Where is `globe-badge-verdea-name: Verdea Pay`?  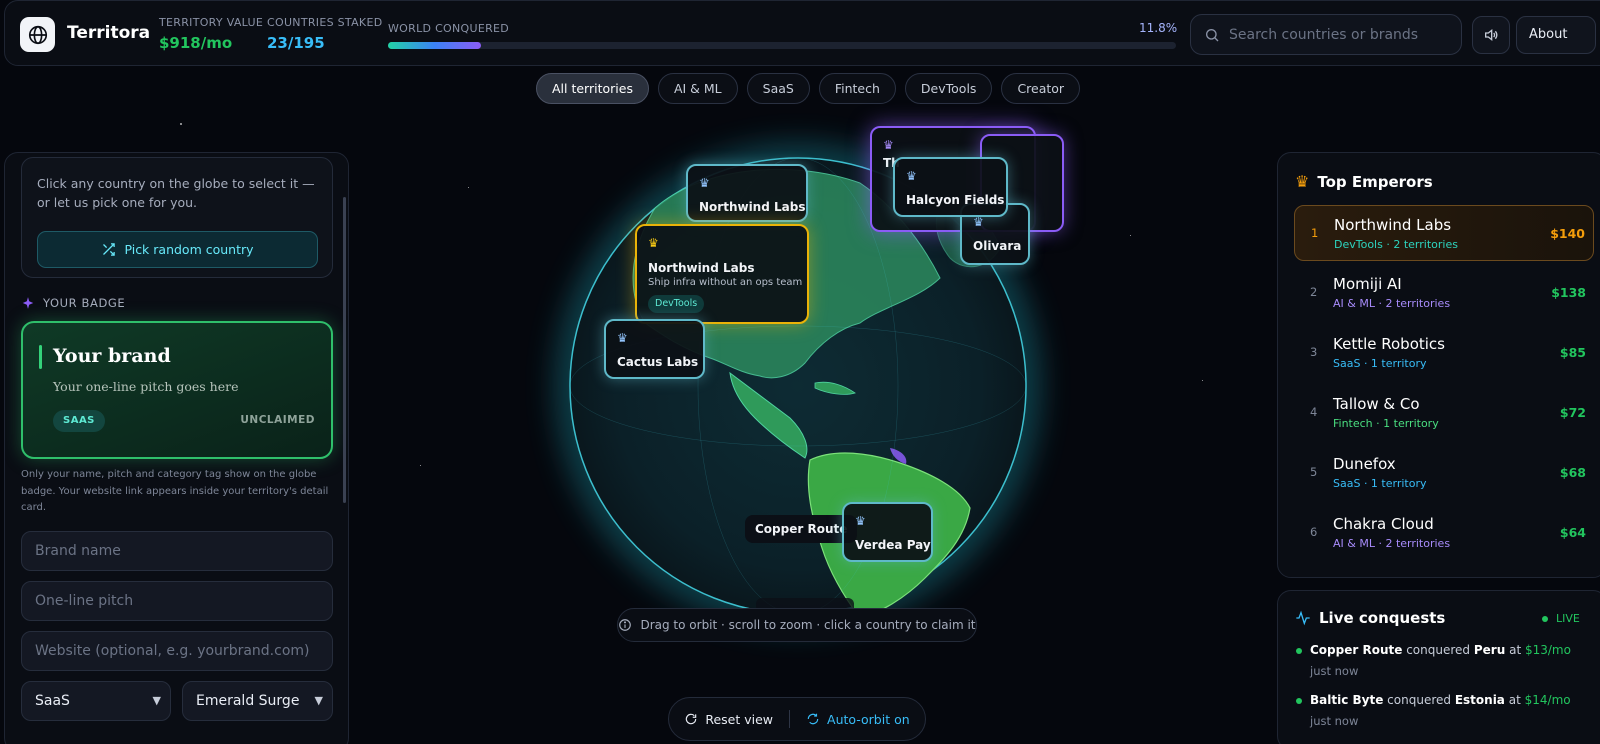
globe-badge-verdea-name: Verdea Pay is located at coordinates (893, 545).